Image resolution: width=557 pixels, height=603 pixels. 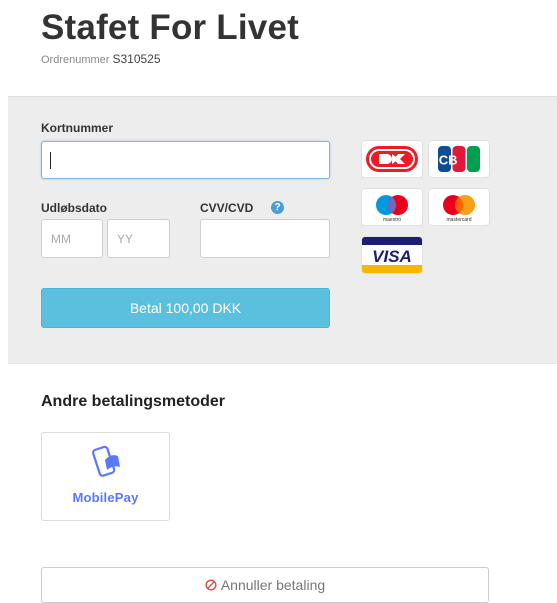 I want to click on cvv-input, so click(x=265, y=238).